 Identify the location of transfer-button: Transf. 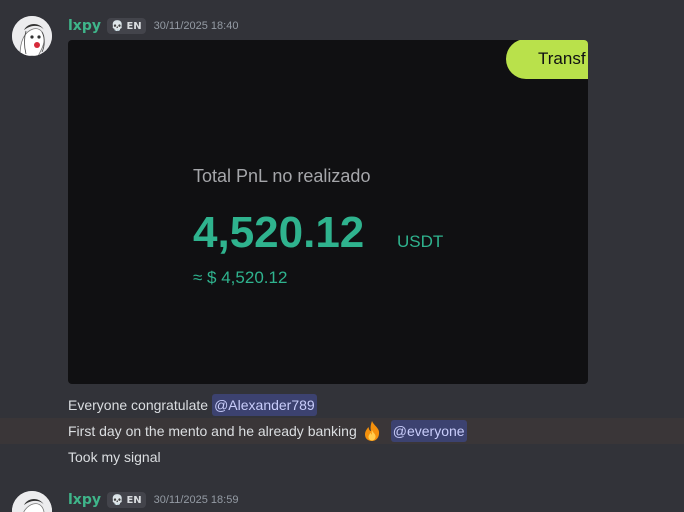
(547, 59).